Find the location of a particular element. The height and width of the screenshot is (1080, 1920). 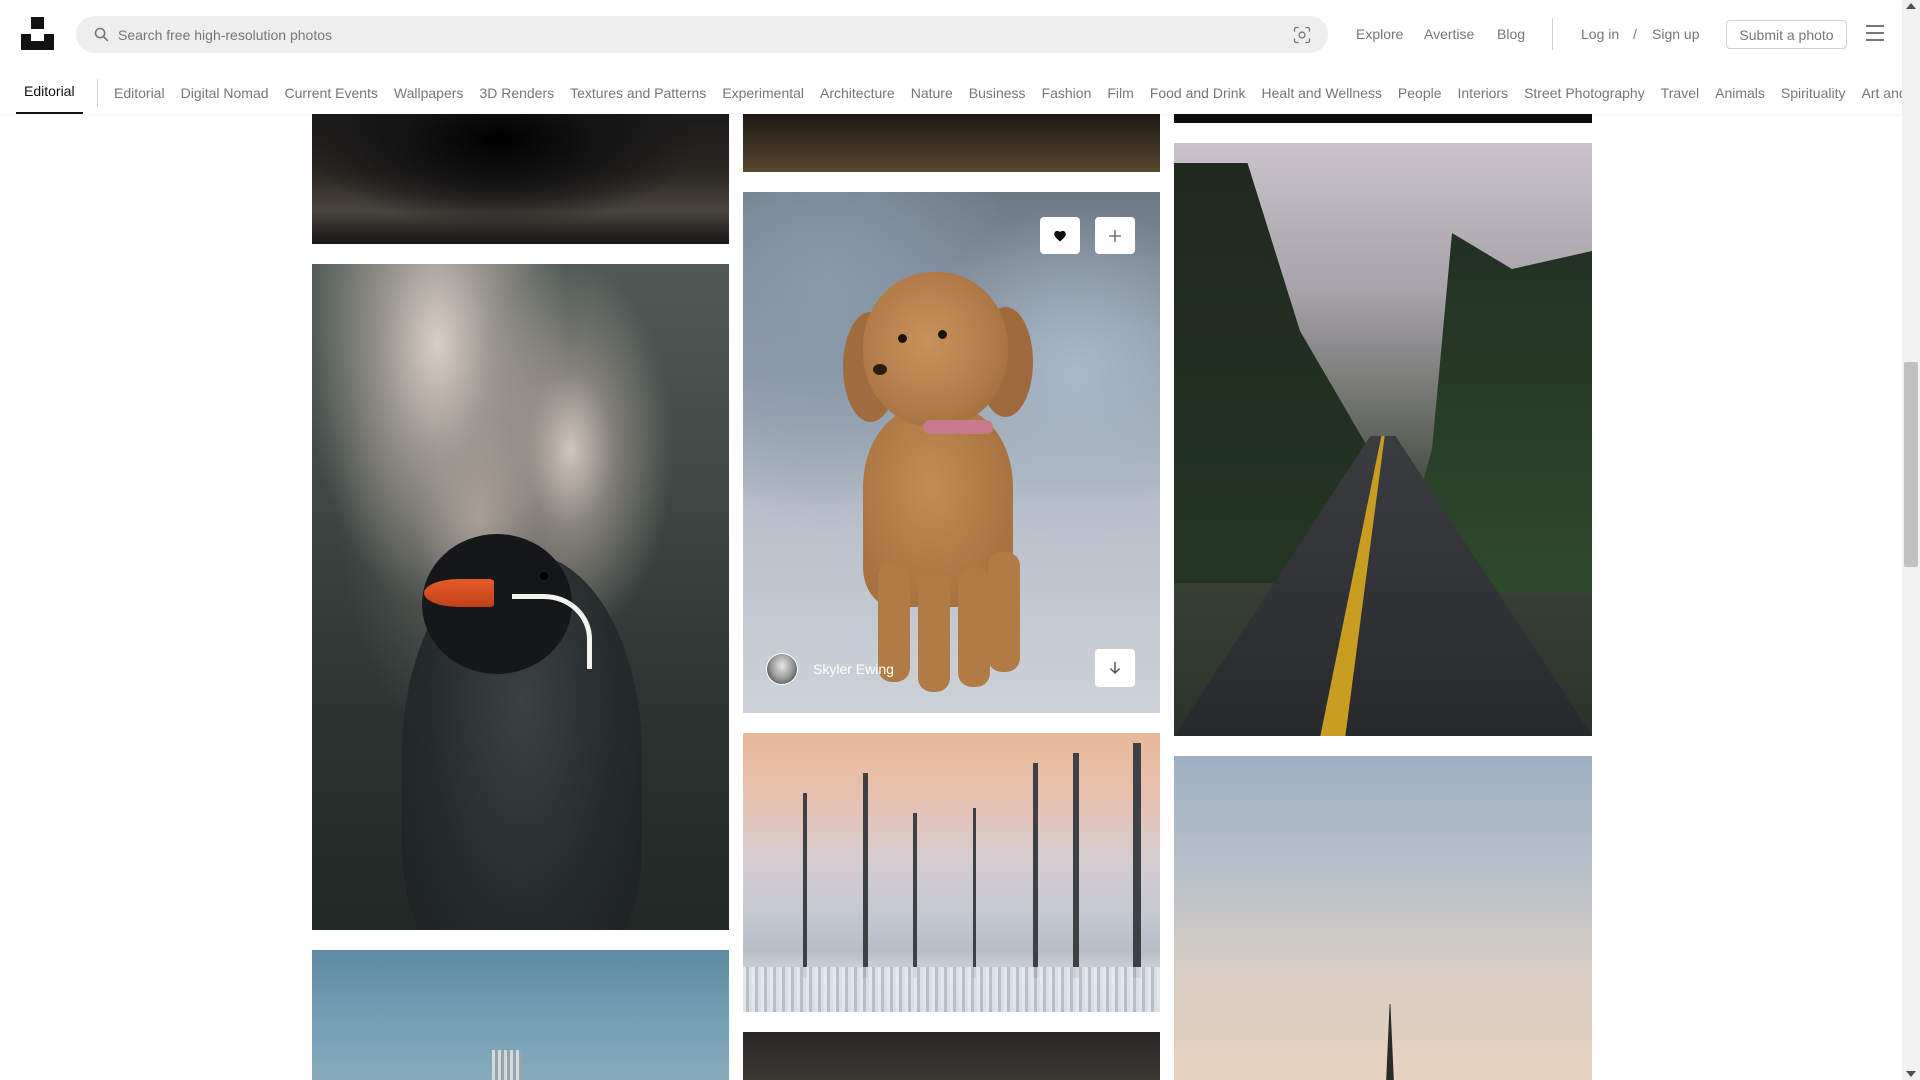

spire-shape is located at coordinates (1390, 1042).